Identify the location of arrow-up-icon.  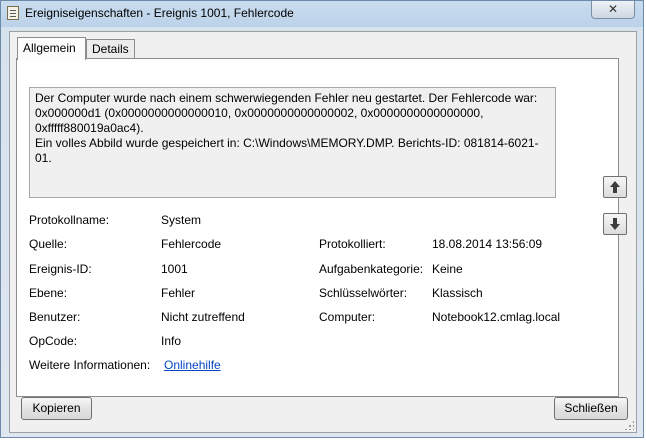
(615, 187).